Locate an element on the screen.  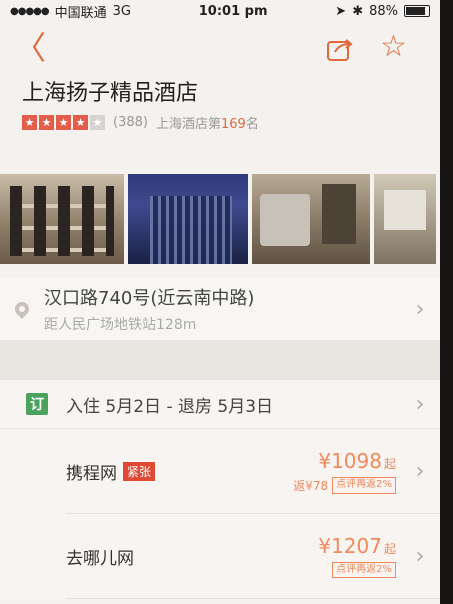
vendor-row: 去哪儿网 ¥1207 起 点评再返2% › is located at coordinates (253, 556).